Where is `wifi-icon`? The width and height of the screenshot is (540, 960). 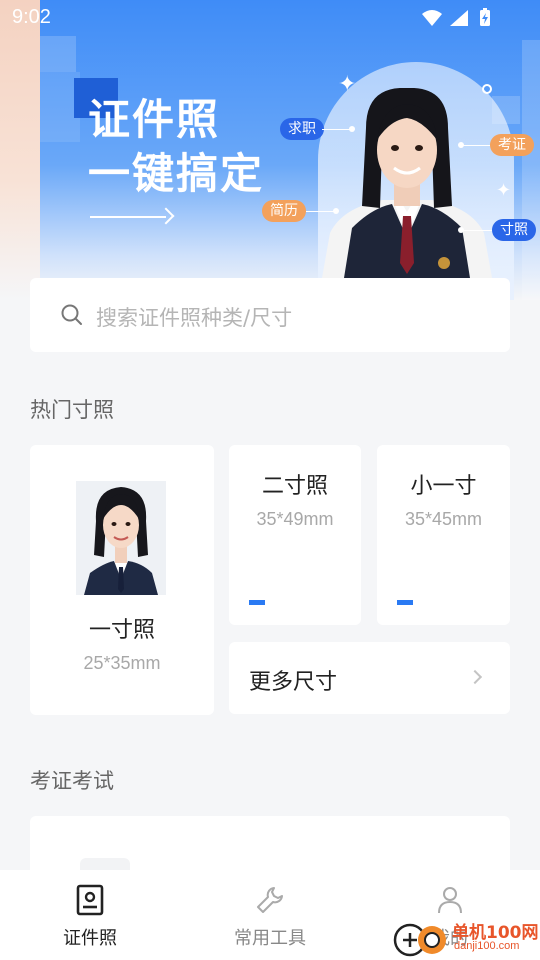
wifi-icon is located at coordinates (432, 18).